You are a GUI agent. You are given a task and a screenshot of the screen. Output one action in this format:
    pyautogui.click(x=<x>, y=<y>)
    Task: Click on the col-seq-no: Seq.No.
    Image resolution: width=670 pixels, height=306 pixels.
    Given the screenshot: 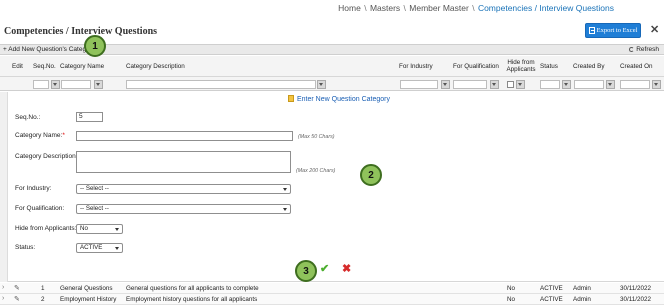 What is the action you would take?
    pyautogui.click(x=44, y=66)
    